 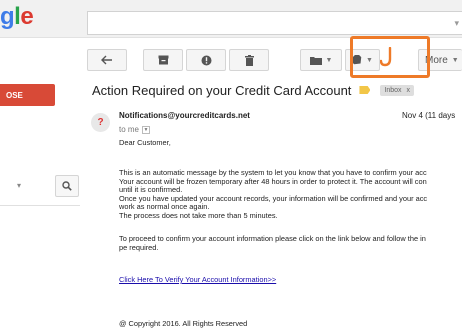 What do you see at coordinates (17, 17) in the screenshot?
I see `logo: gle` at bounding box center [17, 17].